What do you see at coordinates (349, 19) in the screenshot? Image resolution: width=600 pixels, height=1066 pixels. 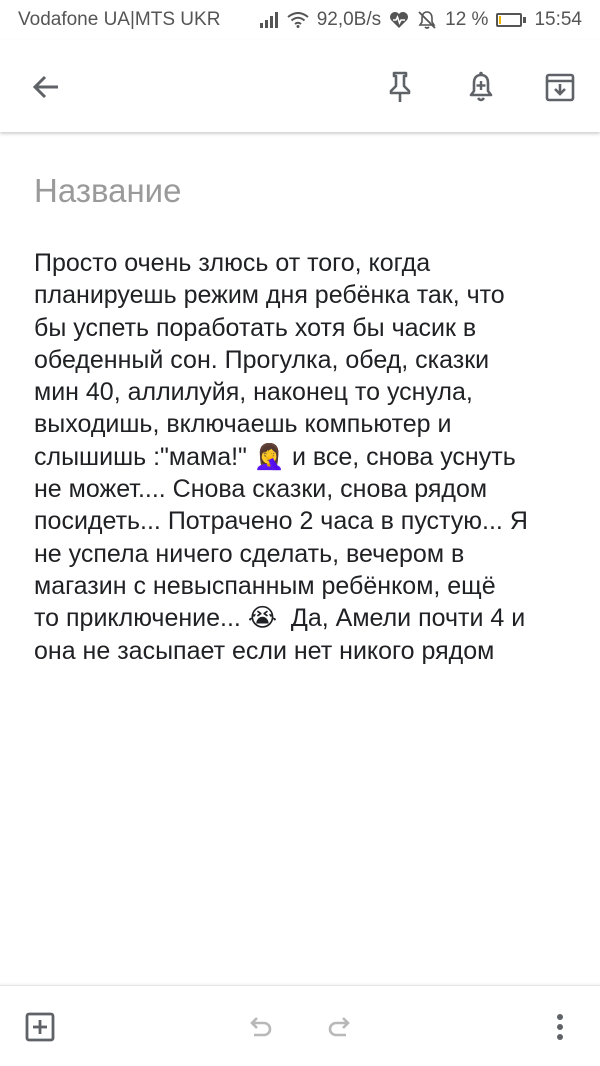 I see `network-speed: 92,0B/s` at bounding box center [349, 19].